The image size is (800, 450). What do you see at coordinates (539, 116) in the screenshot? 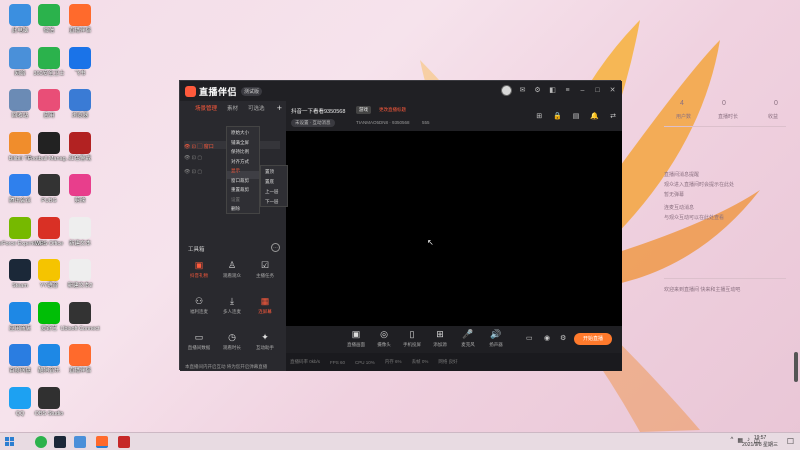
I see `layout-icon: ⊞` at bounding box center [539, 116].